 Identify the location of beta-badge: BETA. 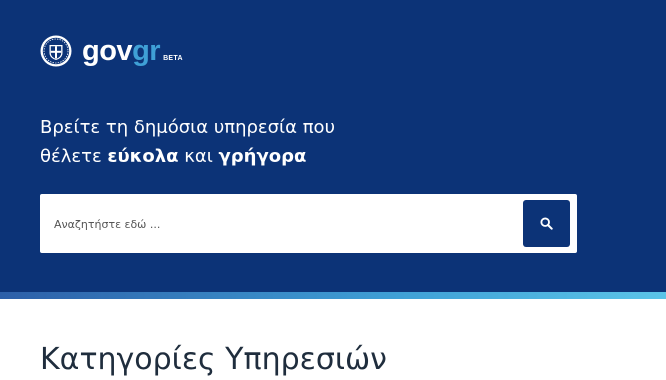
(173, 58).